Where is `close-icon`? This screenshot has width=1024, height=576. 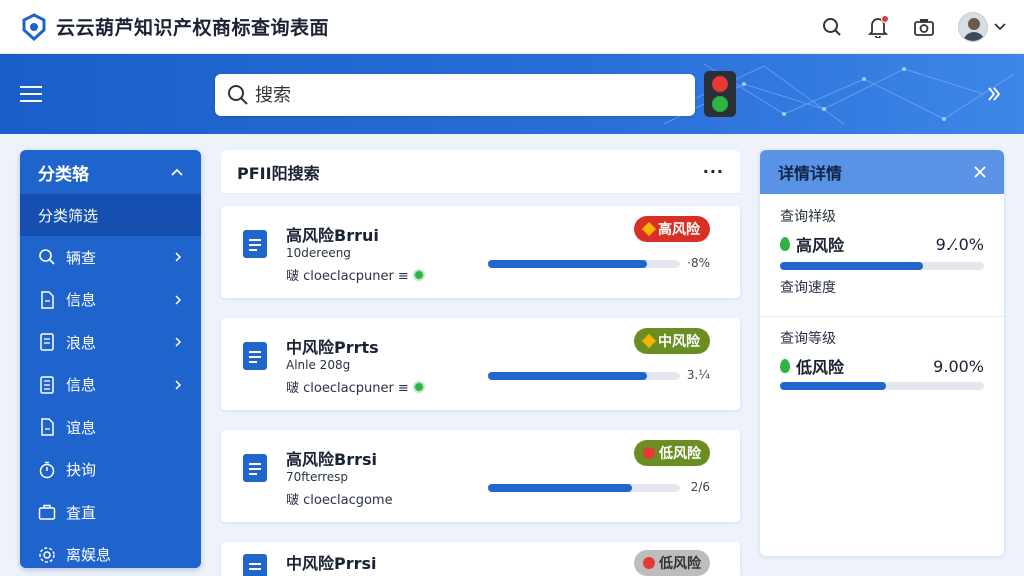
close-icon is located at coordinates (980, 172).